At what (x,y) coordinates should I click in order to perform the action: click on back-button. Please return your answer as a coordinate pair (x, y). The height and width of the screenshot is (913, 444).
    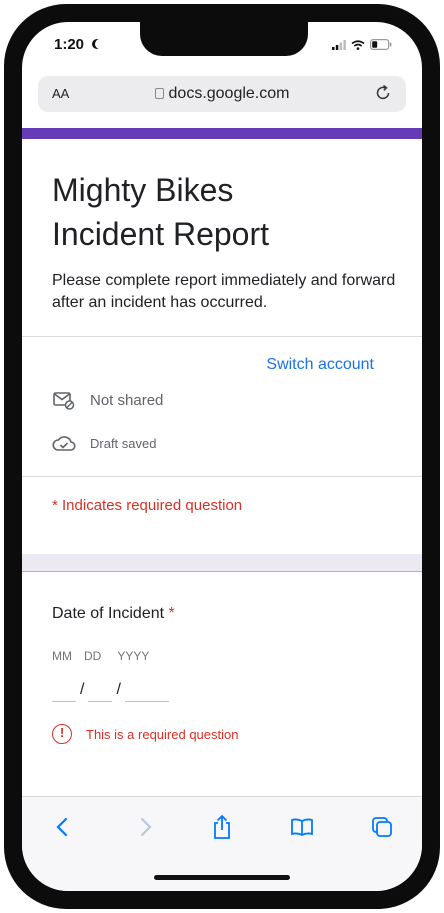
    Looking at the image, I should click on (62, 827).